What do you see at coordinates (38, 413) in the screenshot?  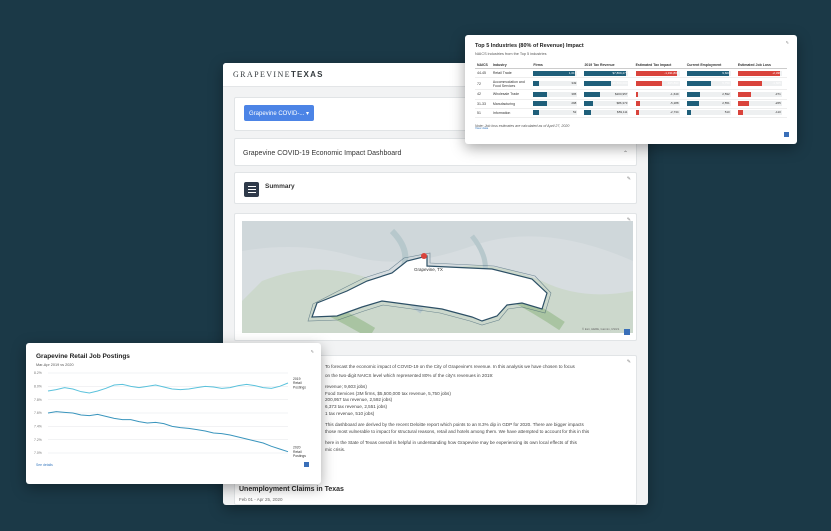 I see `y-tick-label: 7.6%` at bounding box center [38, 413].